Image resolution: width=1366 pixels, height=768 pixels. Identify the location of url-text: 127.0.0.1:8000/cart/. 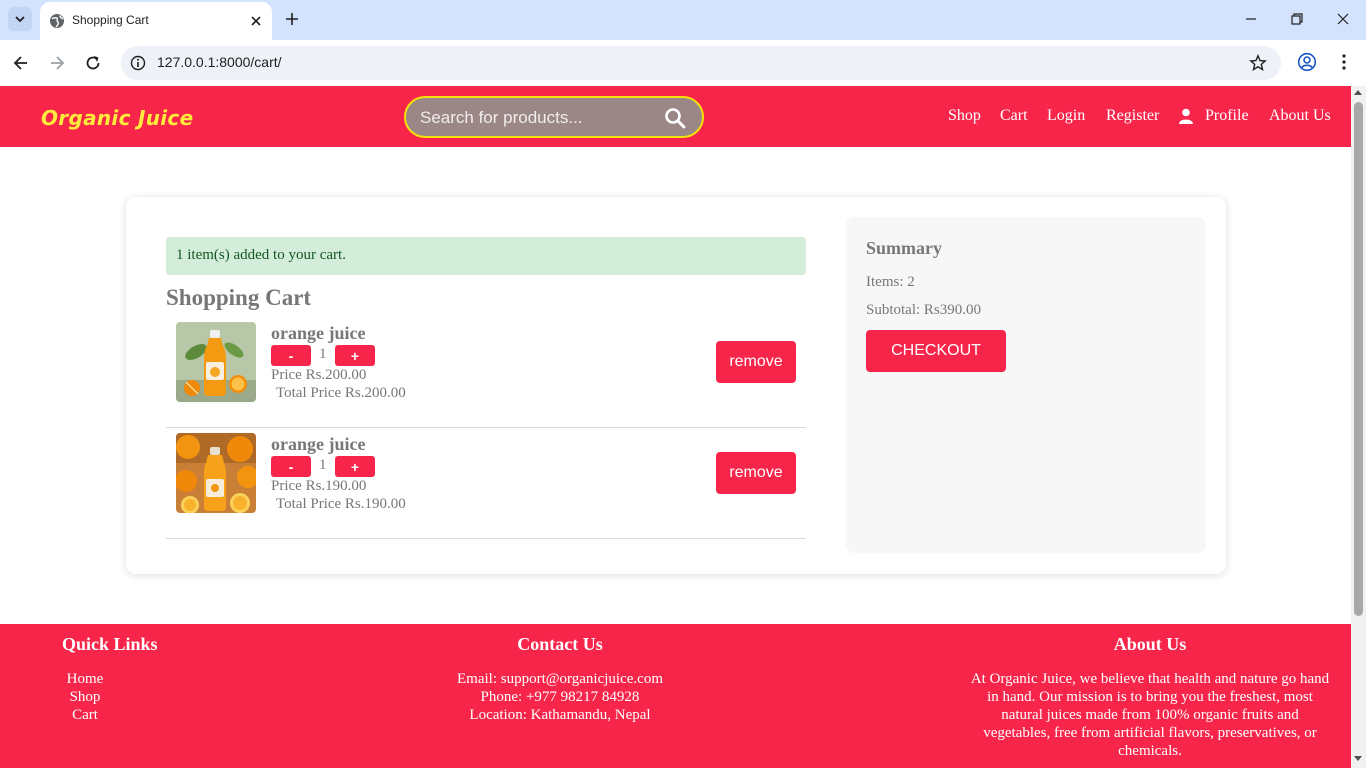
(219, 62).